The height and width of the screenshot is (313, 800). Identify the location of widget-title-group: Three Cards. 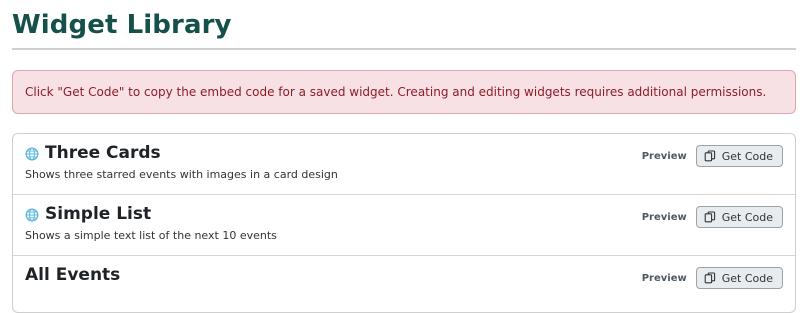
(93, 153).